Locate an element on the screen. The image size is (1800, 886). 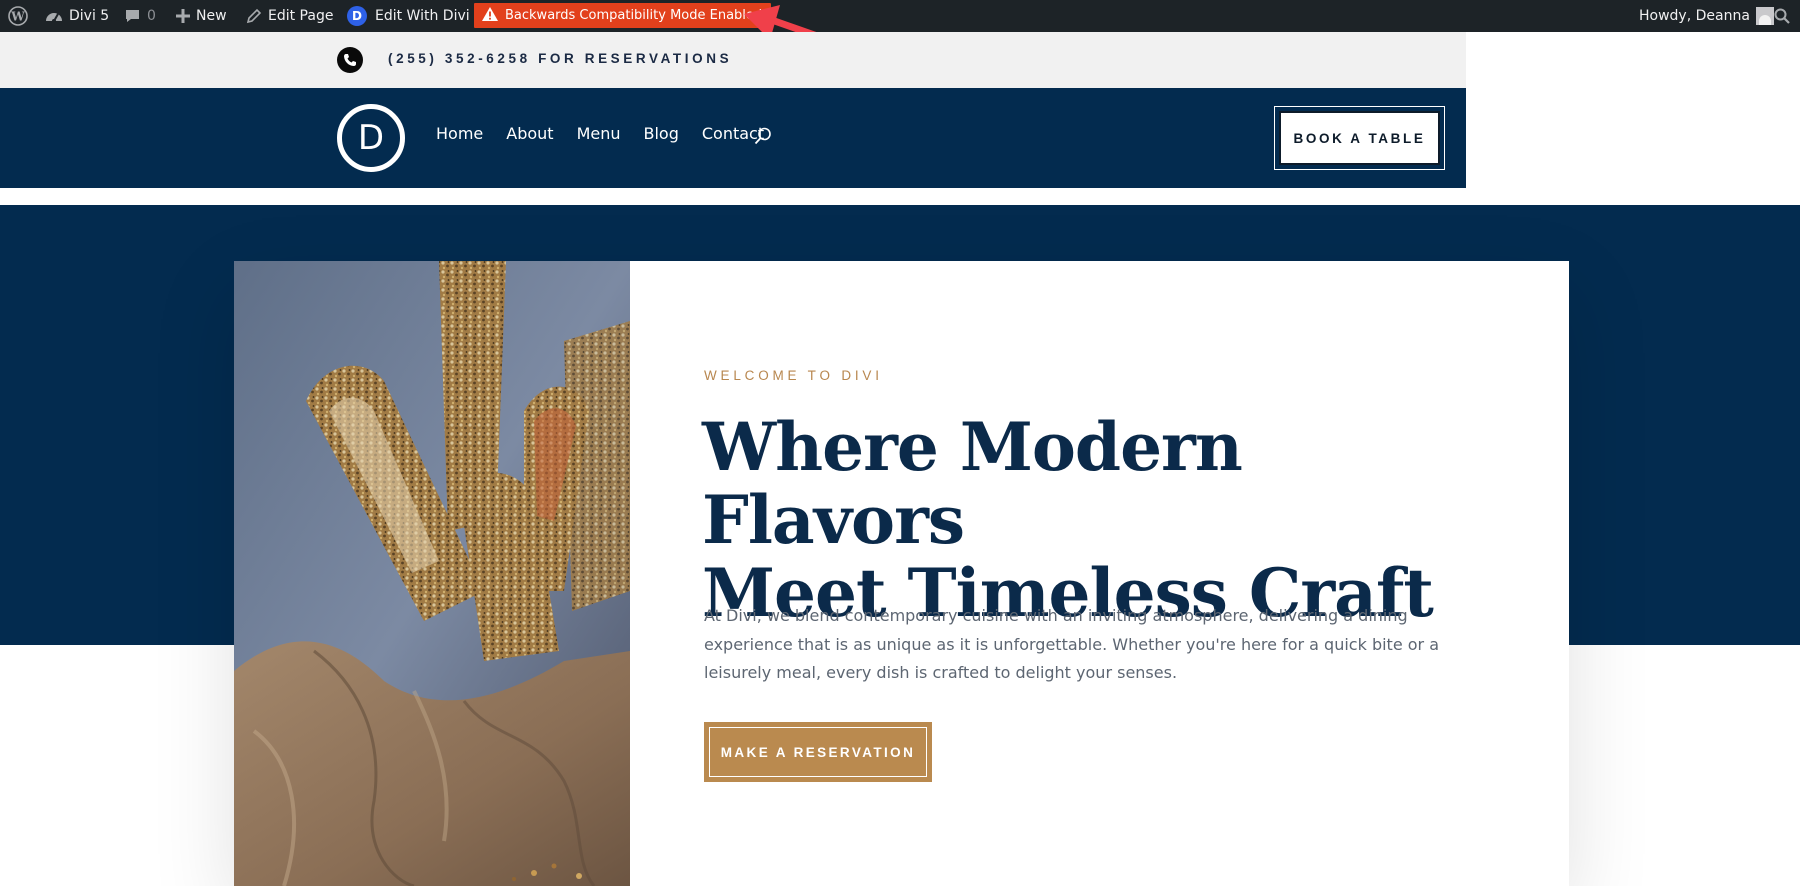
comments-count: 0 is located at coordinates (151, 16).